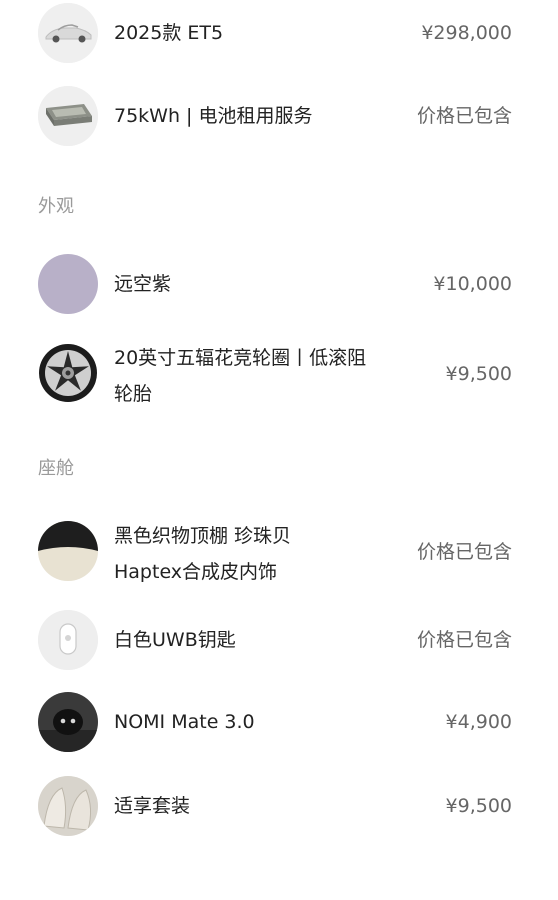 Image resolution: width=558 pixels, height=900 pixels. What do you see at coordinates (56, 206) in the screenshot?
I see `section-title-exterior: 外观` at bounding box center [56, 206].